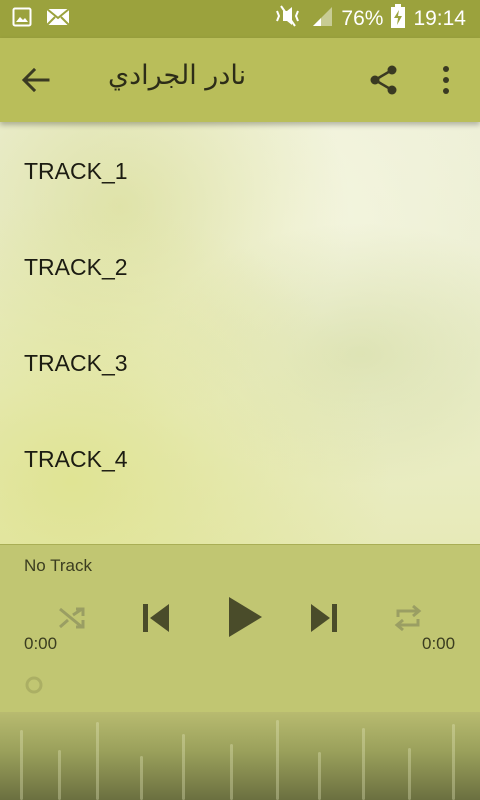 This screenshot has height=800, width=480. Describe the element at coordinates (362, 18) in the screenshot. I see `battery-percent: 76%` at that location.